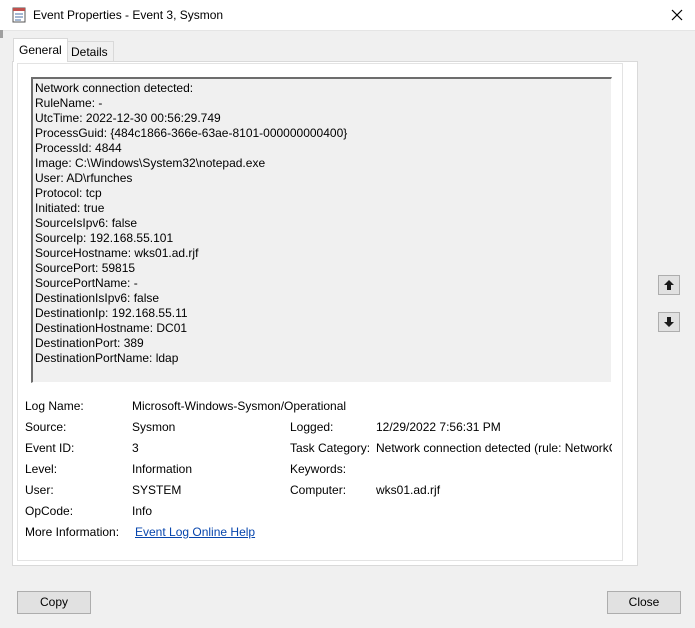 This screenshot has width=695, height=628. I want to click on log-name-label: Log Name:, so click(54, 406).